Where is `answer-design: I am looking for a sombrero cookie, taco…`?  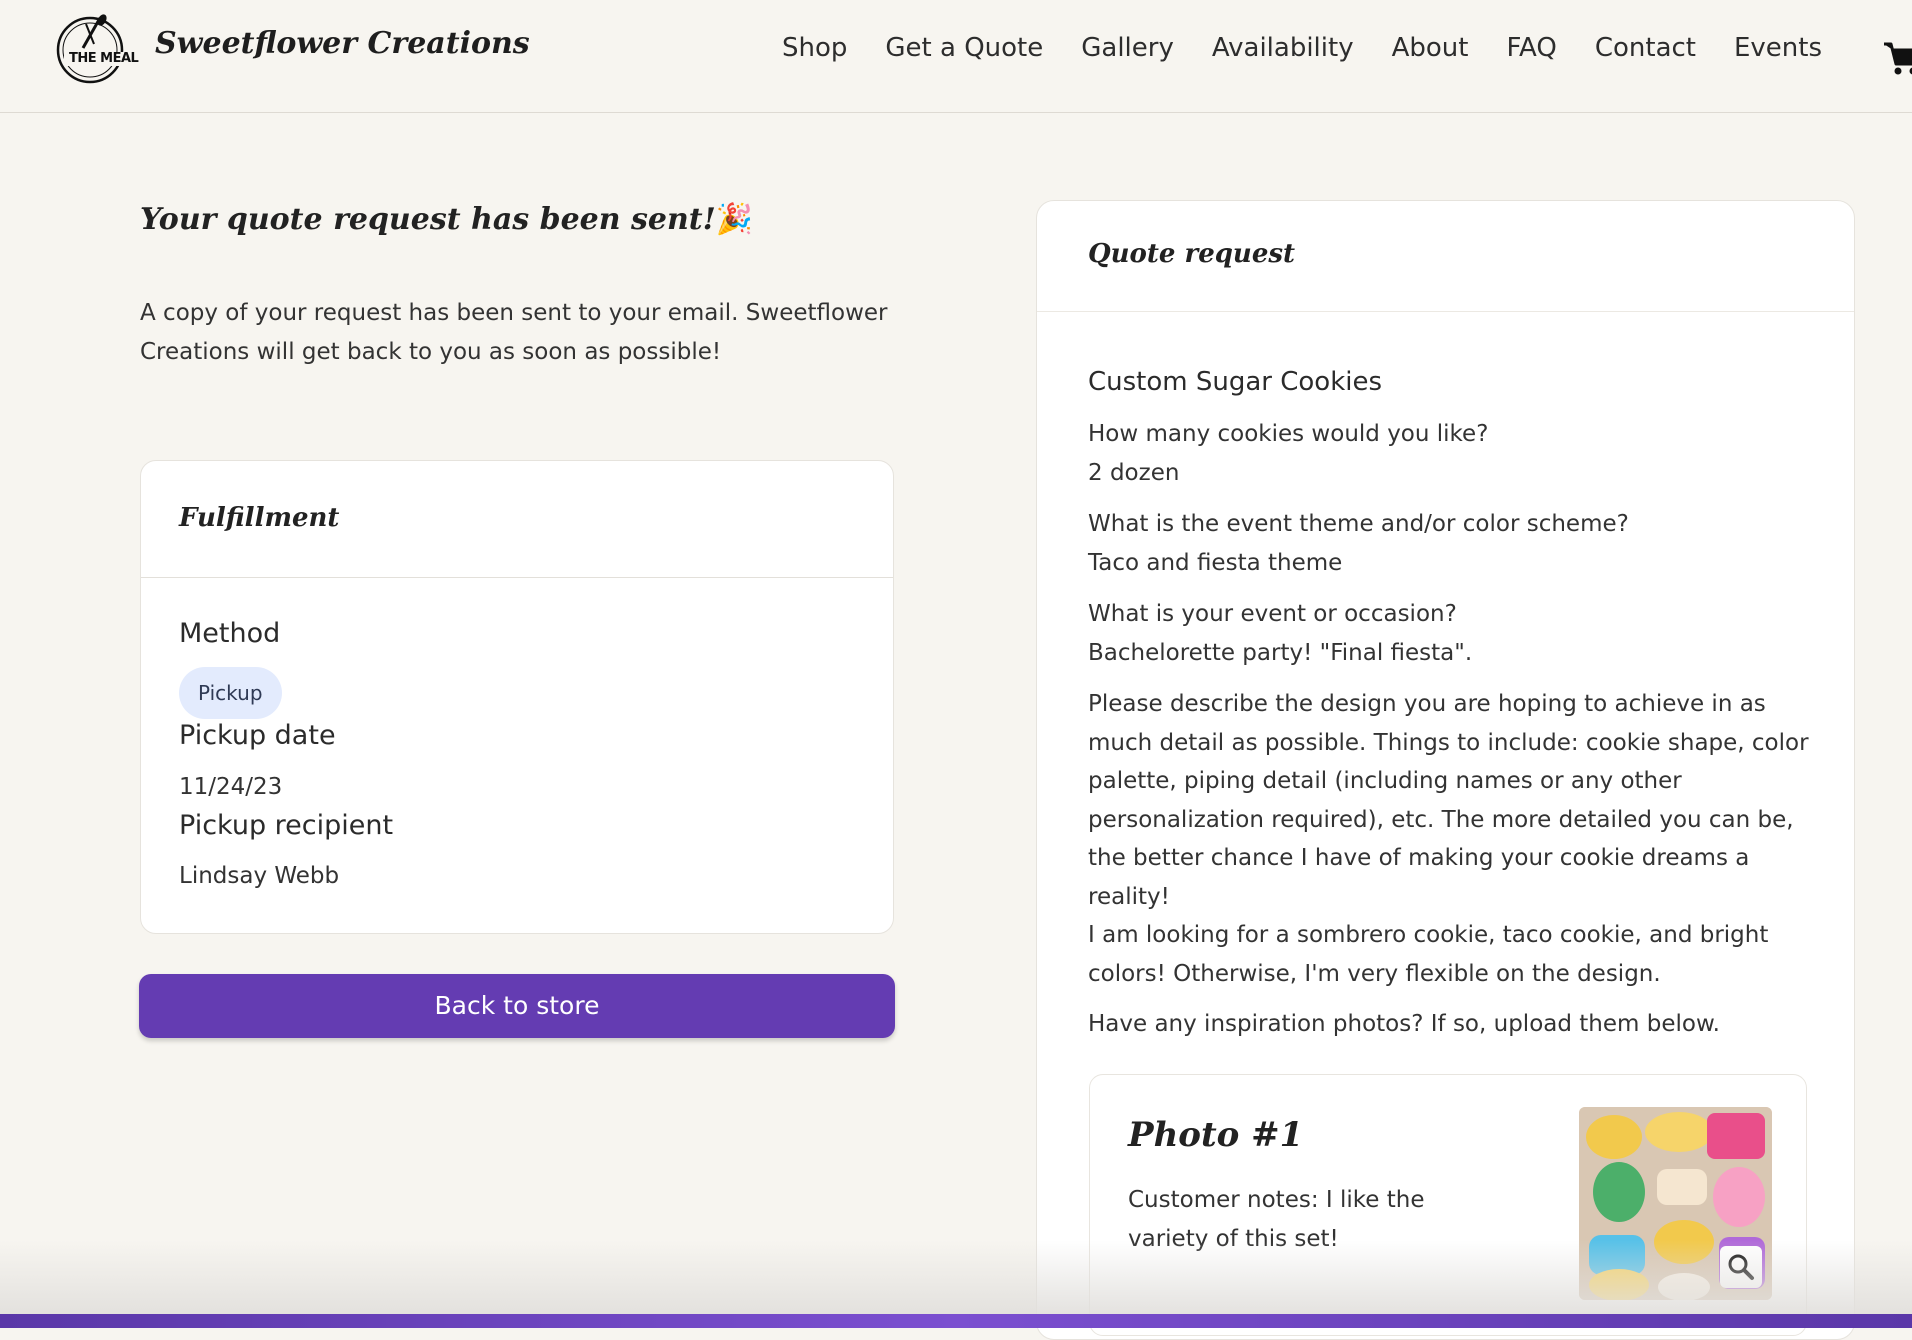 answer-design: I am looking for a sombrero cookie, taco… is located at coordinates (1453, 954).